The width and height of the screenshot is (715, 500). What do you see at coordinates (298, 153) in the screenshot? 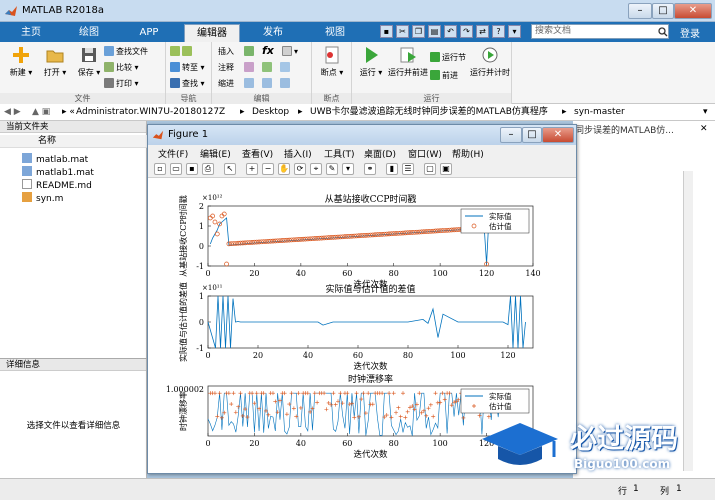
I see `menu-insert: 插入(I)` at bounding box center [298, 153].